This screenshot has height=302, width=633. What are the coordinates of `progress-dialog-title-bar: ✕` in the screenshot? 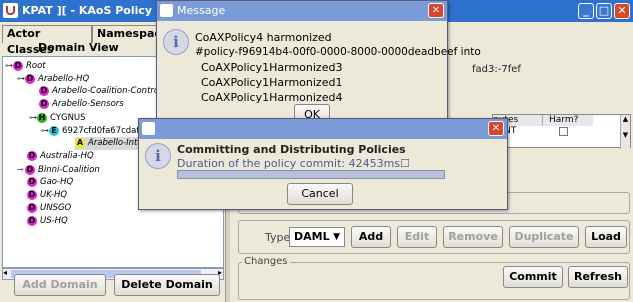 It's located at (323, 129).